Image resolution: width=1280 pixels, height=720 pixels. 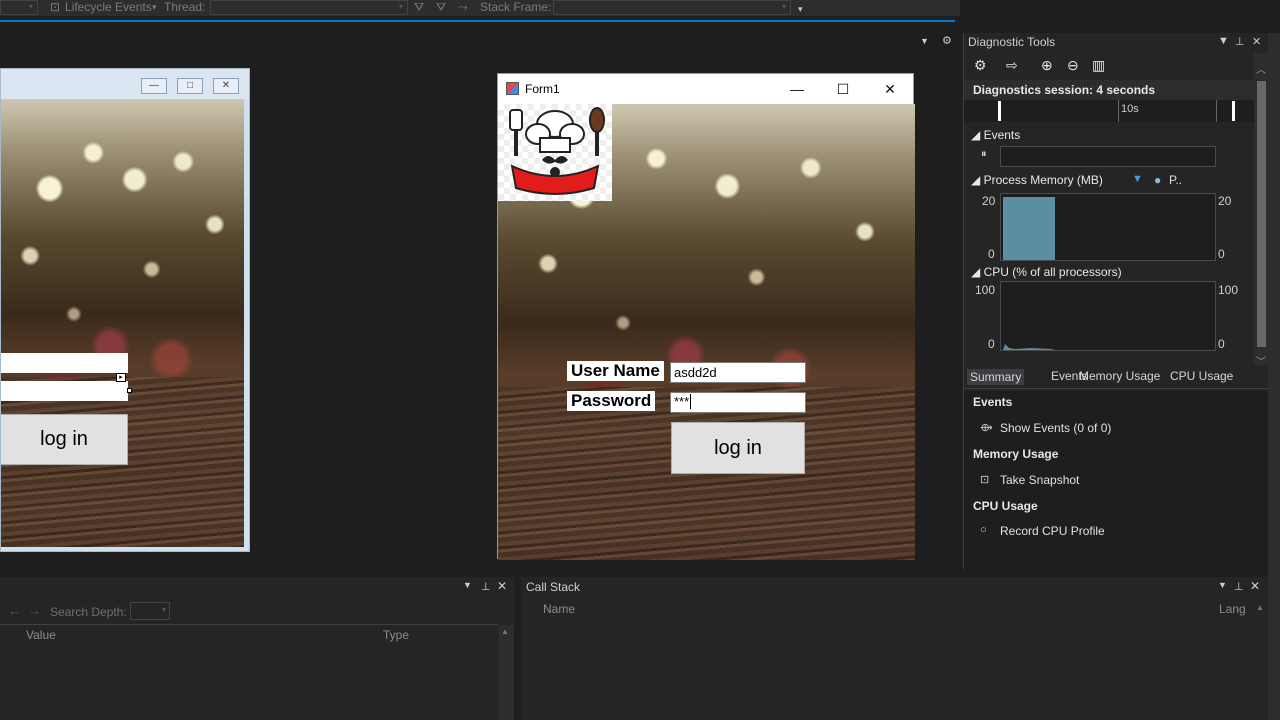 I want to click on maximize-icon: ☐, so click(x=843, y=89).